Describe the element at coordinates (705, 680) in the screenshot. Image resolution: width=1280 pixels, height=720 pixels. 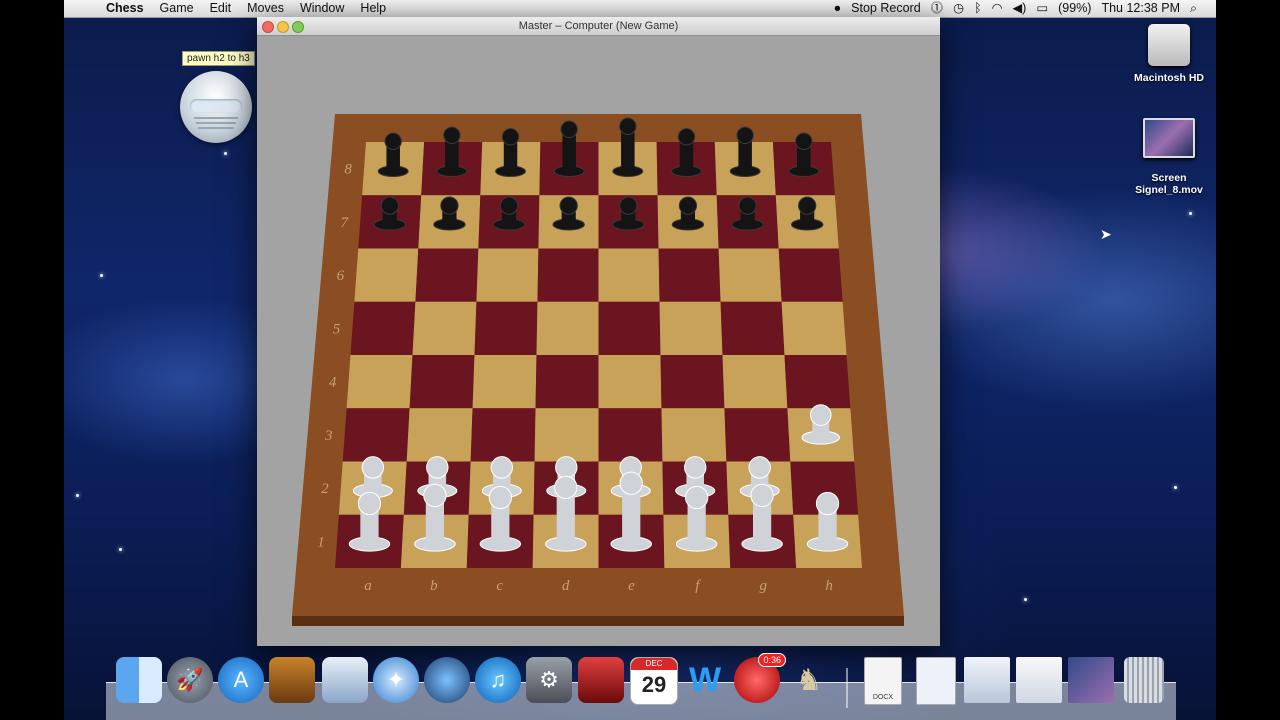
I see `word-icon: W` at that location.